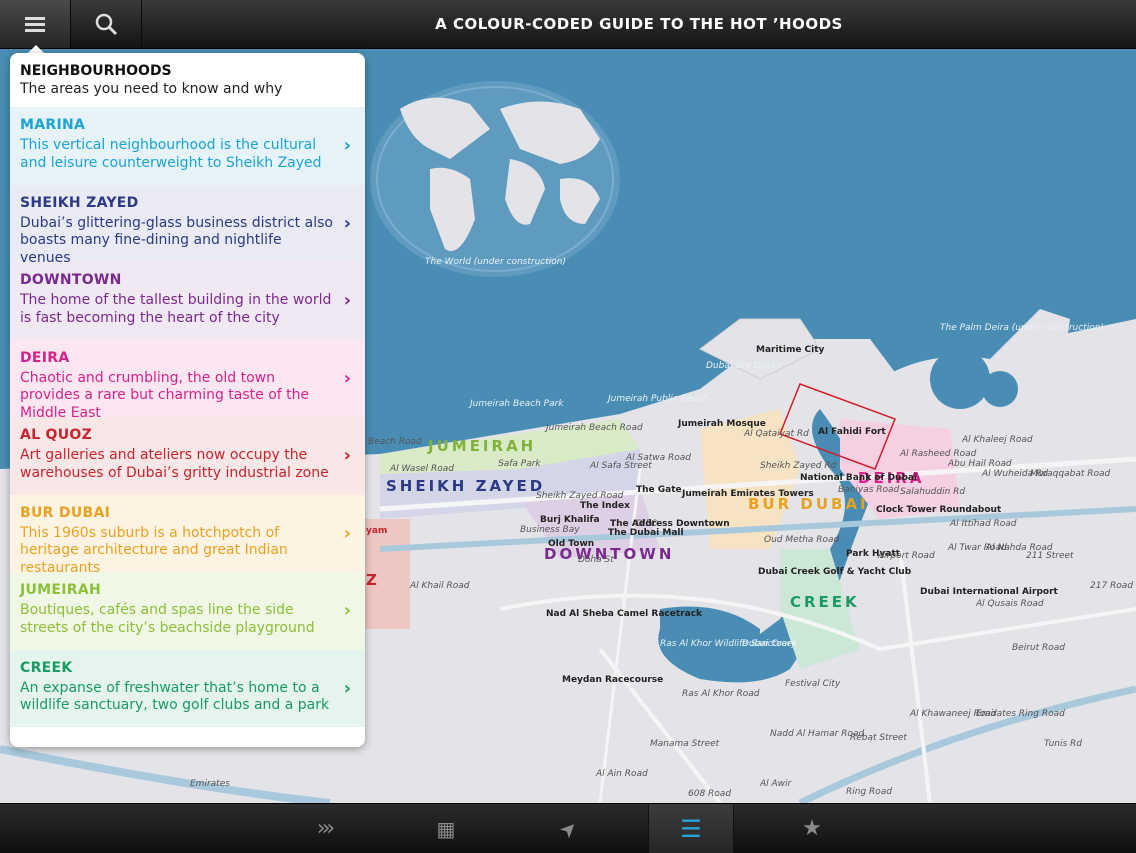 Image resolution: width=1136 pixels, height=853 pixels. Describe the element at coordinates (878, 738) in the screenshot. I see `road-30: Rebat Street` at that location.